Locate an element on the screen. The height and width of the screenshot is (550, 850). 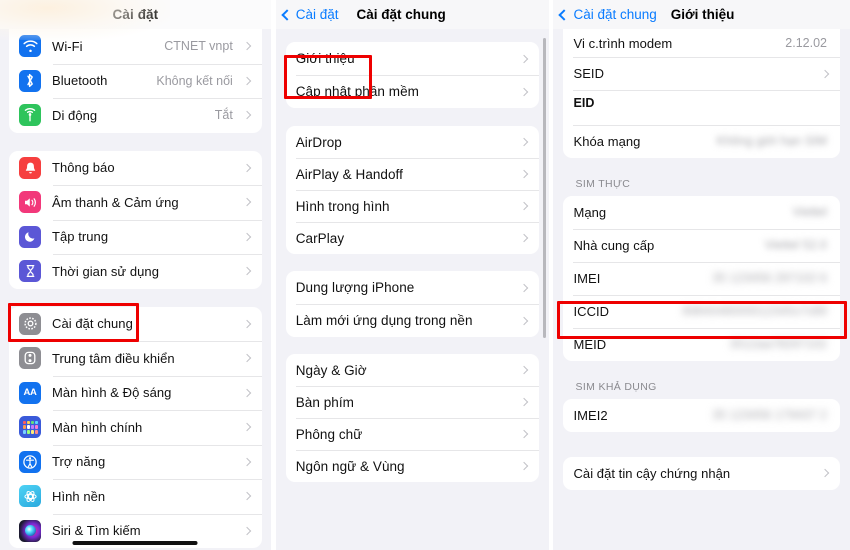
sidebar-item-bluetooth: Bluetooth Không kết nối is located at coordinates (135, 81).